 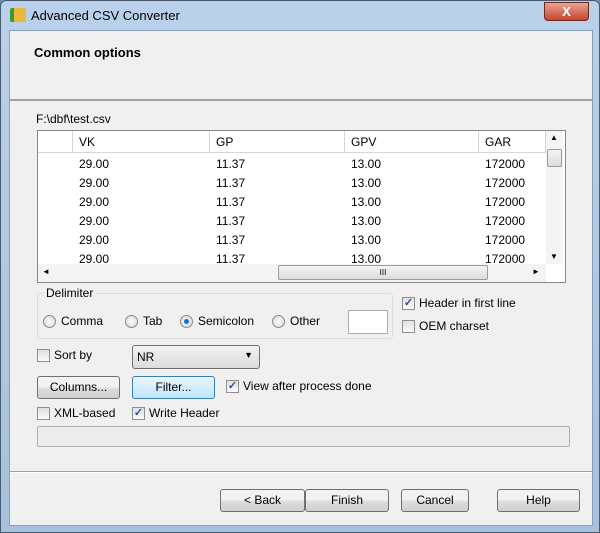 I want to click on column-header-vk: VK, so click(x=141, y=142).